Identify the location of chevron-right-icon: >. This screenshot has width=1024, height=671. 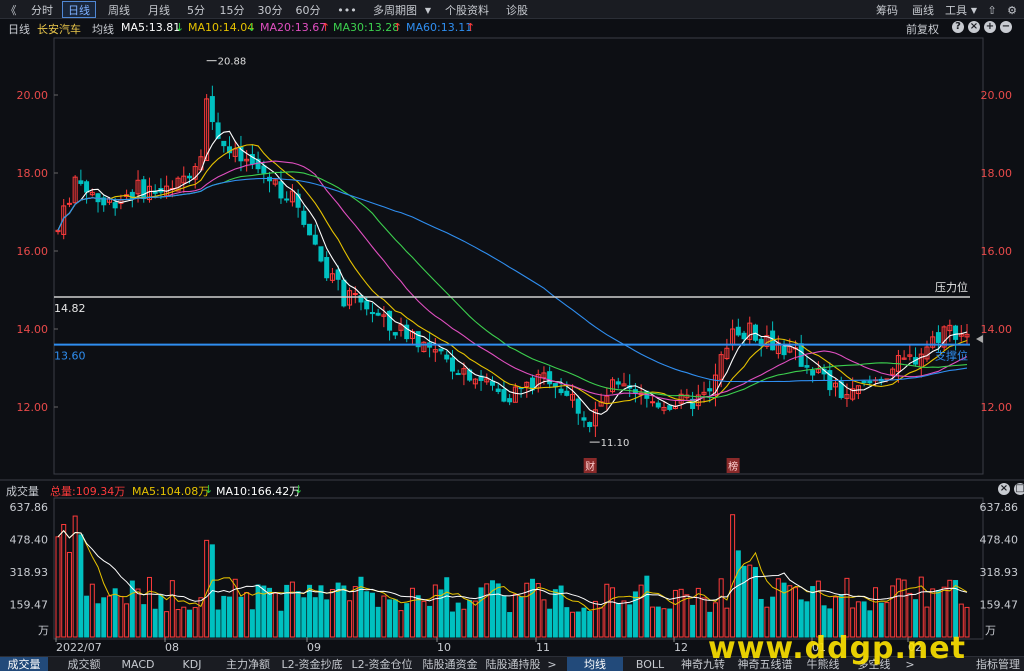
(552, 664).